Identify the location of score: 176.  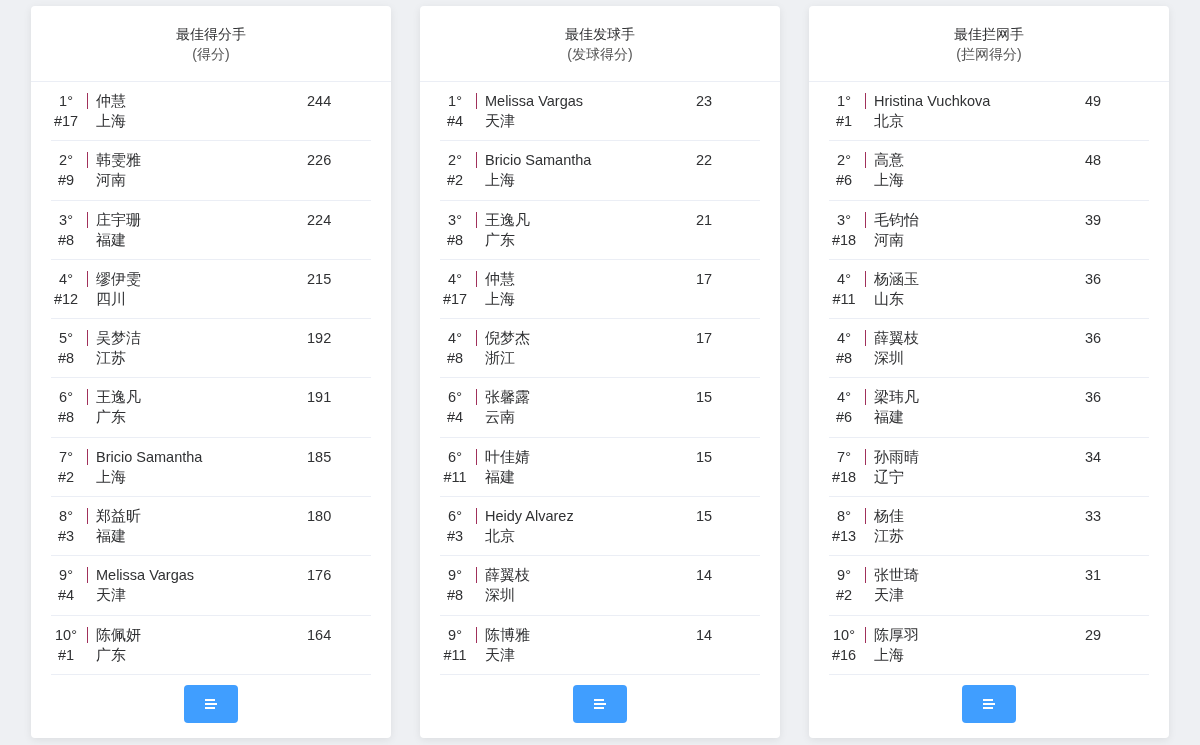
(319, 576).